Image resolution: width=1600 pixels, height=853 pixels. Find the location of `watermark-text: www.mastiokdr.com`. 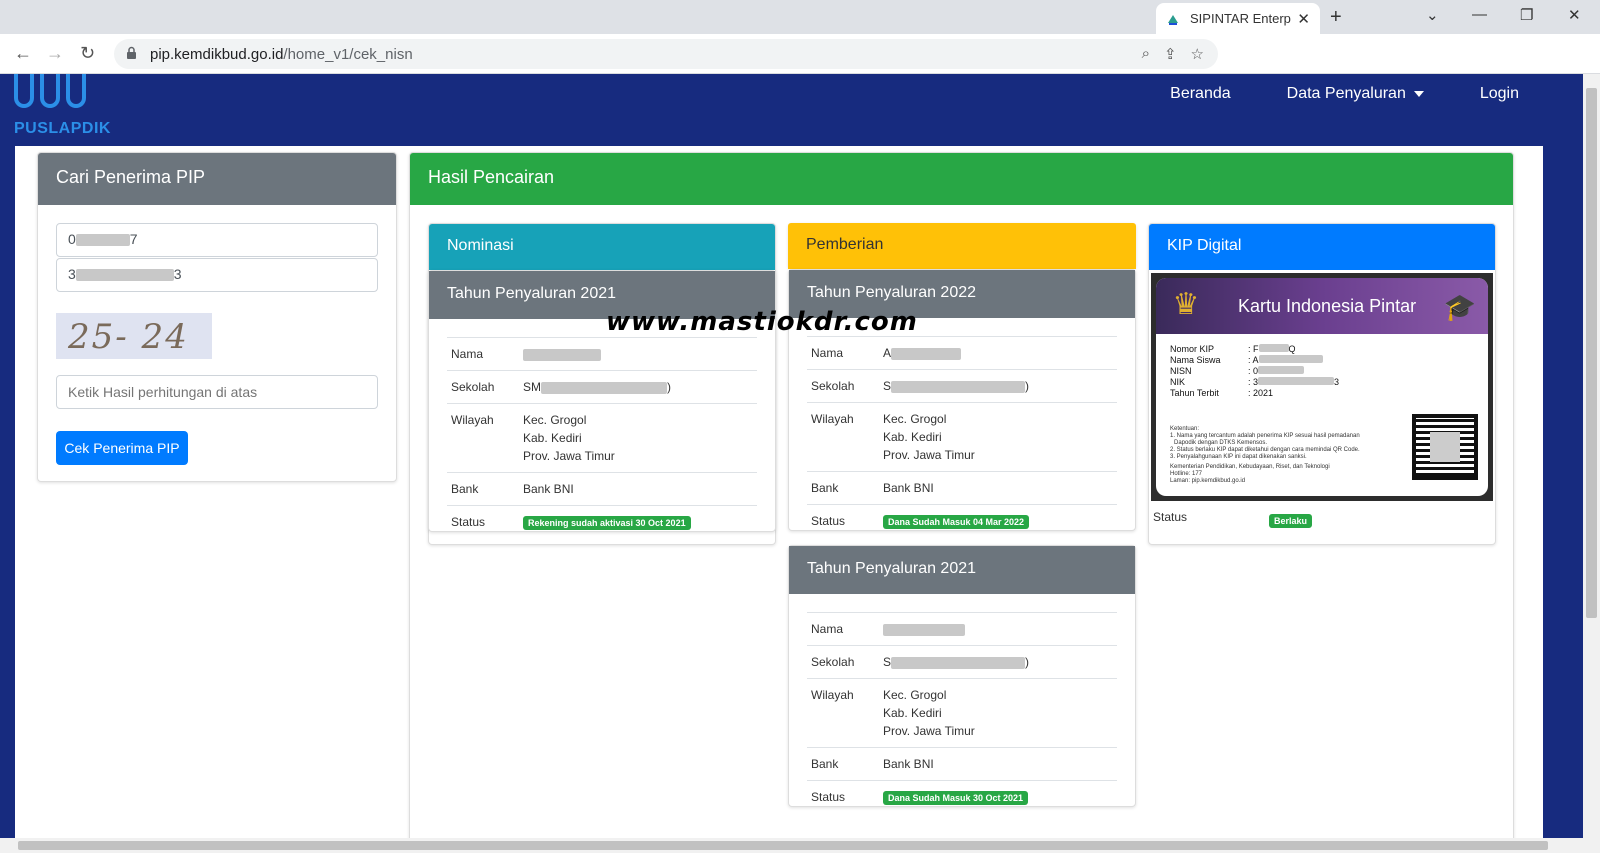

watermark-text: www.mastiokdr.com is located at coordinates (762, 322).